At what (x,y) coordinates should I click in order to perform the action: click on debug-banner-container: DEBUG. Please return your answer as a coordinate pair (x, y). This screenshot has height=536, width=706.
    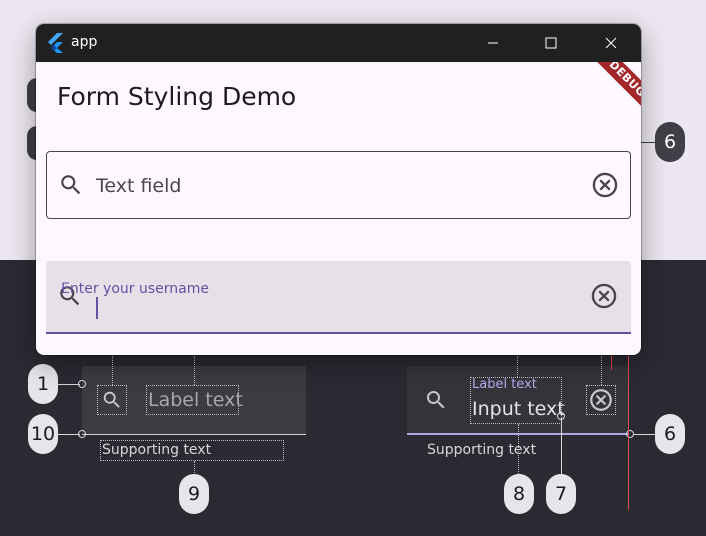
    Looking at the image, I should click on (606, 97).